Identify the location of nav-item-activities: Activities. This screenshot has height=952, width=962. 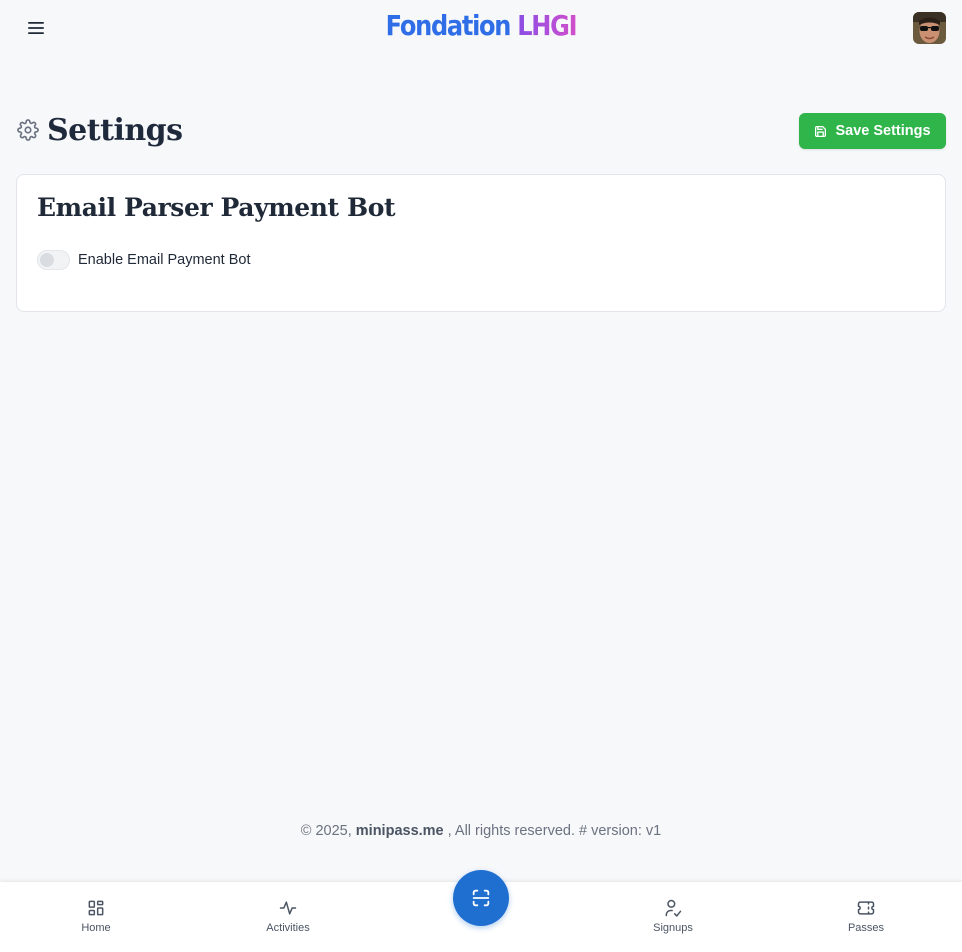
(288, 916).